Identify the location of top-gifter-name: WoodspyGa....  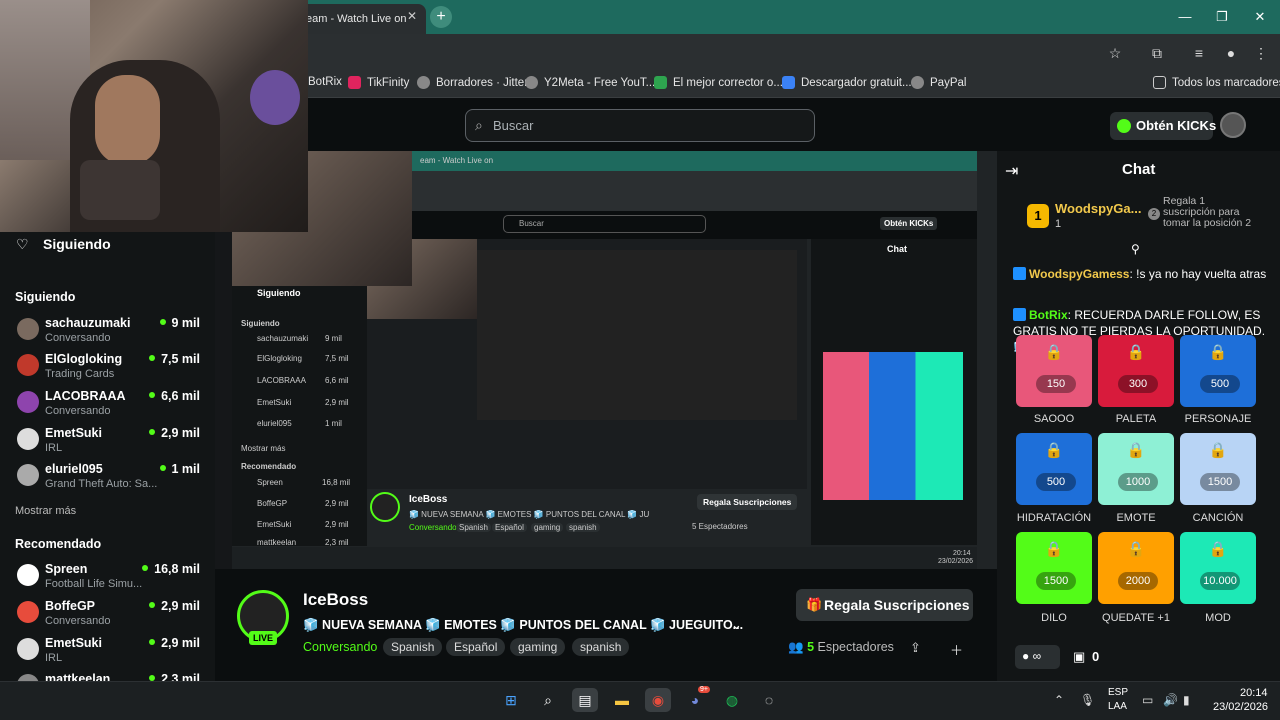
(1098, 208).